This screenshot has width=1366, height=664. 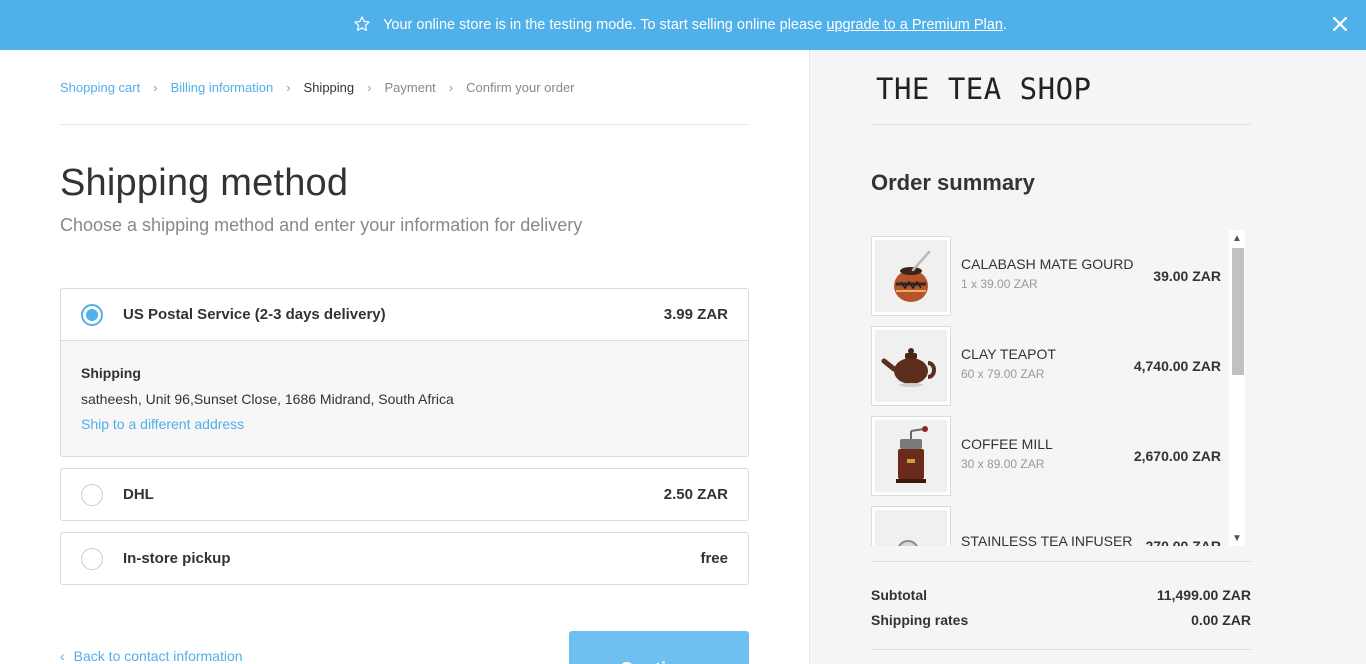 I want to click on coffee-mill-icon, so click(x=912, y=454).